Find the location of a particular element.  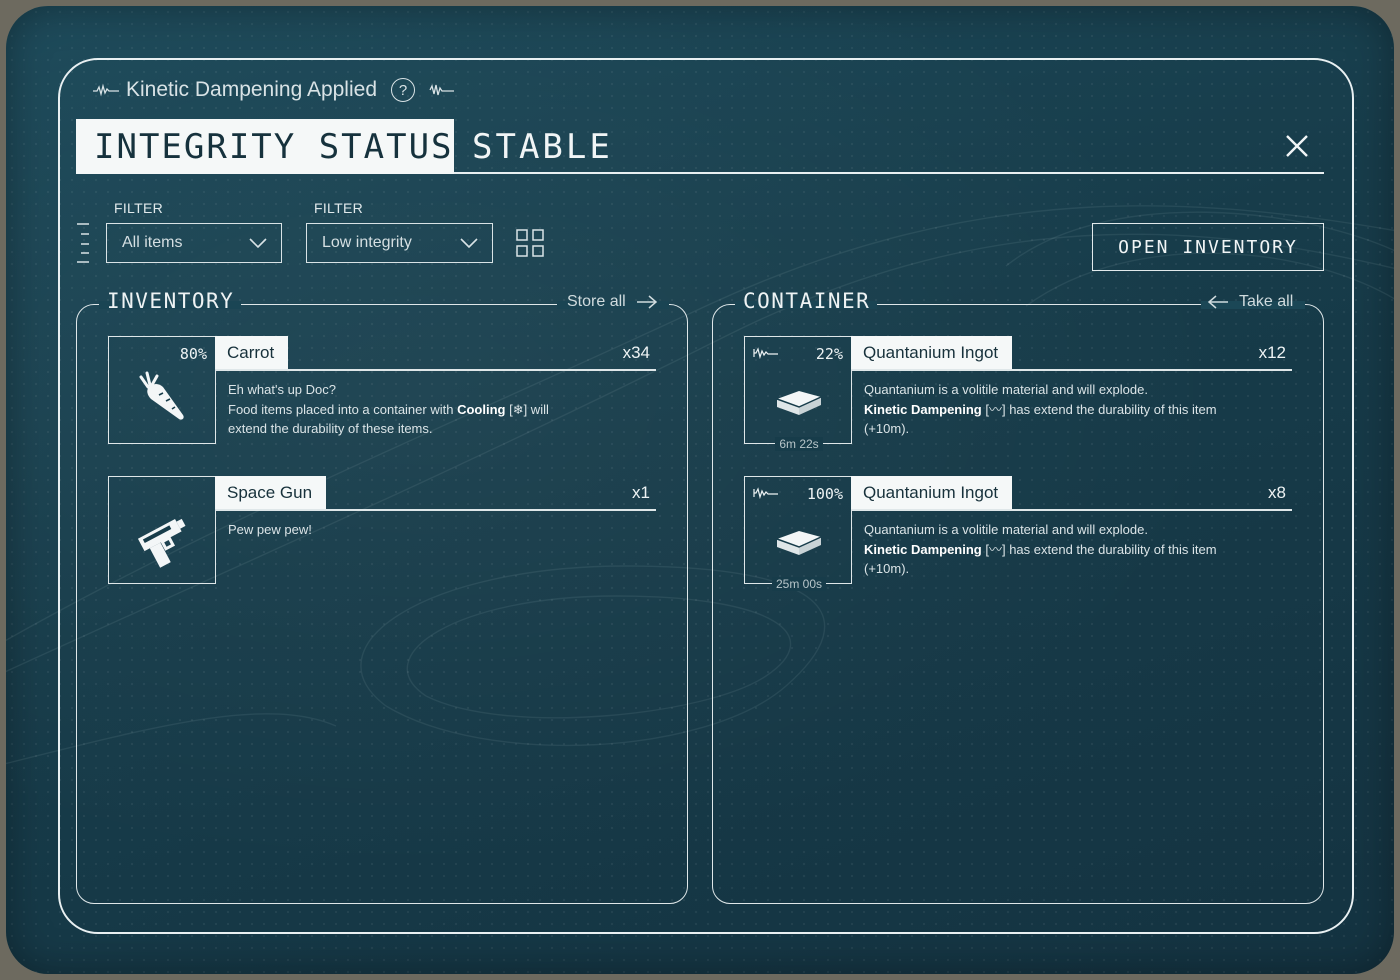

store-all-label: Store all is located at coordinates (596, 301).